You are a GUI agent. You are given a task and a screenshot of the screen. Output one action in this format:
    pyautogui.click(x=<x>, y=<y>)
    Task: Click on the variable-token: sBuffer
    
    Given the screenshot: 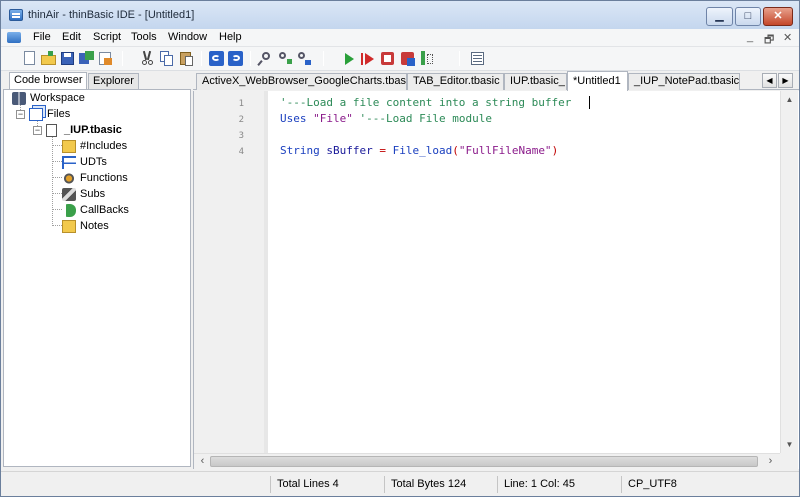 What is the action you would take?
    pyautogui.click(x=349, y=150)
    